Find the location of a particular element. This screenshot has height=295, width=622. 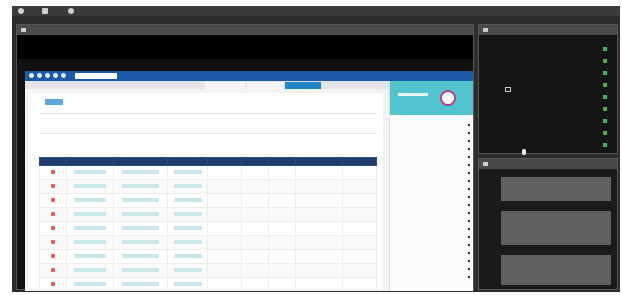

search-input is located at coordinates (96, 76).